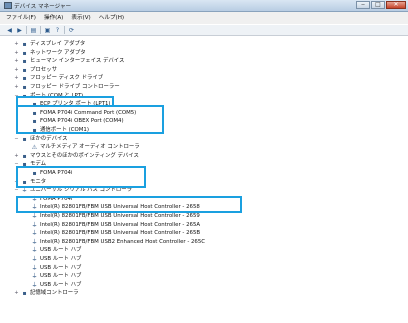  I want to click on network-icon: ▪, so click(24, 53).